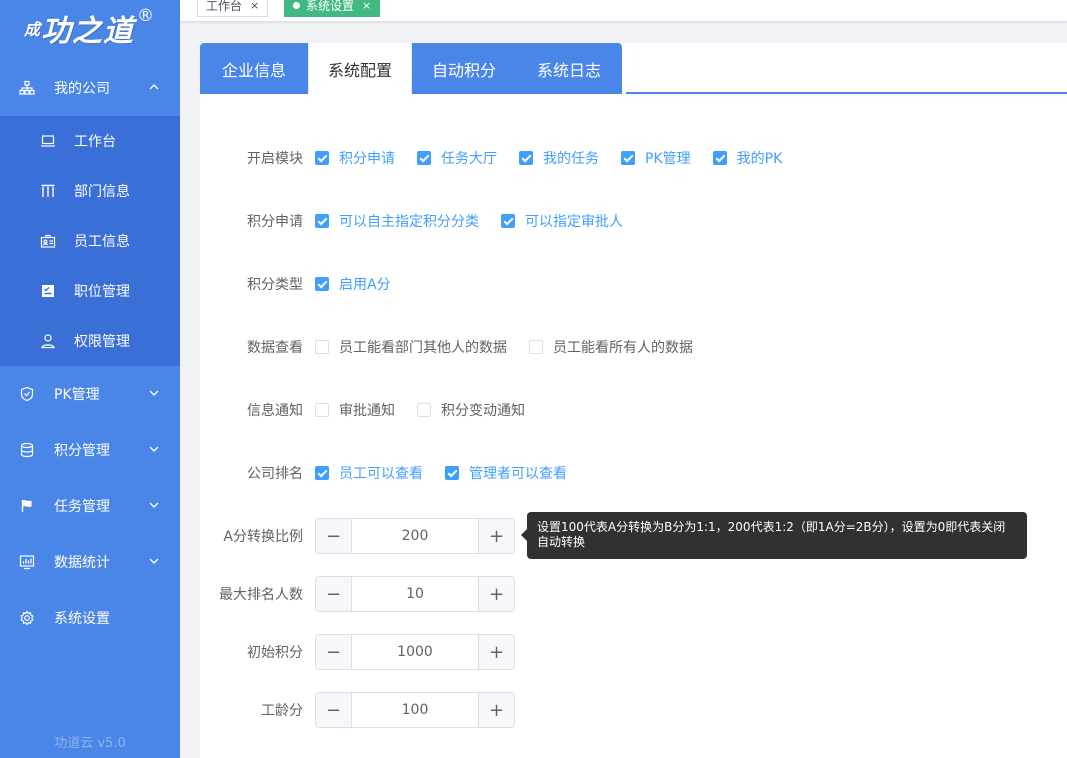 This screenshot has width=1067, height=758. Describe the element at coordinates (90, 191) in the screenshot. I see `sidebar-item-department: 部门信息` at that location.